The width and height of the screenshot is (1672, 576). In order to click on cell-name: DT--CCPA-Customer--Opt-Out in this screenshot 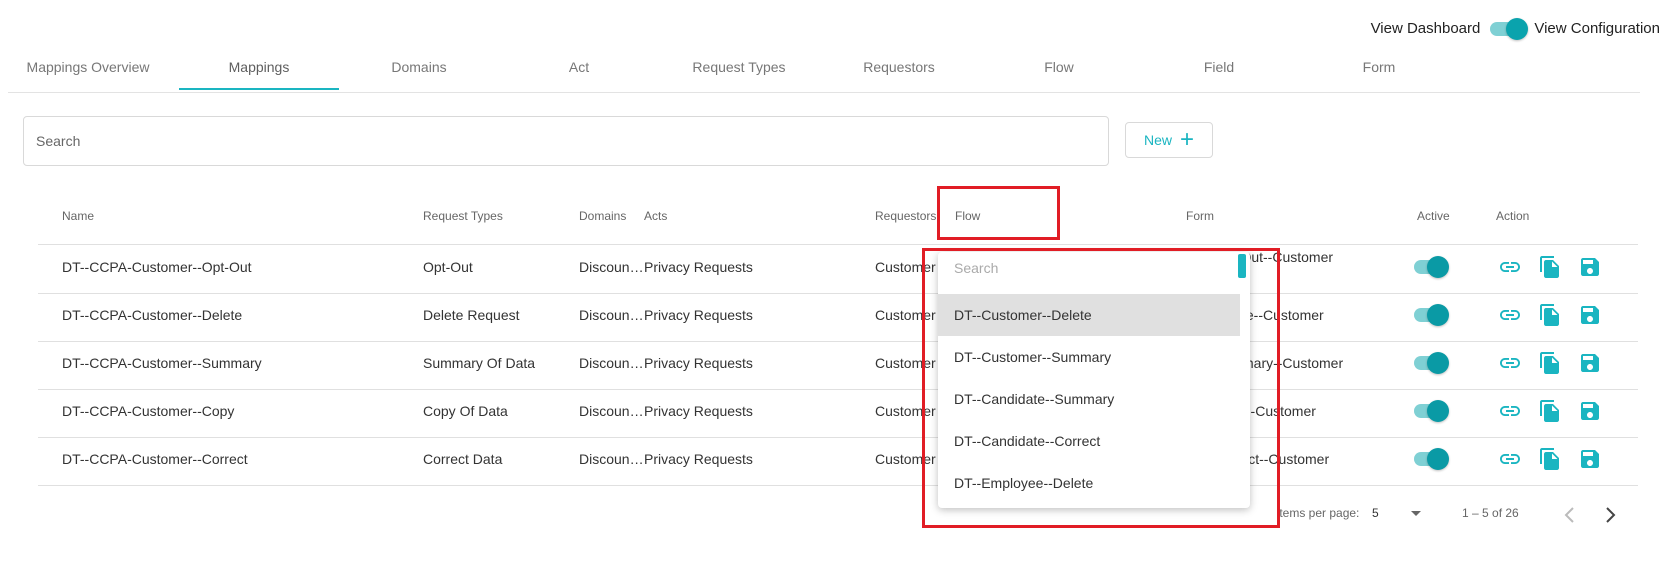, I will do `click(157, 267)`.